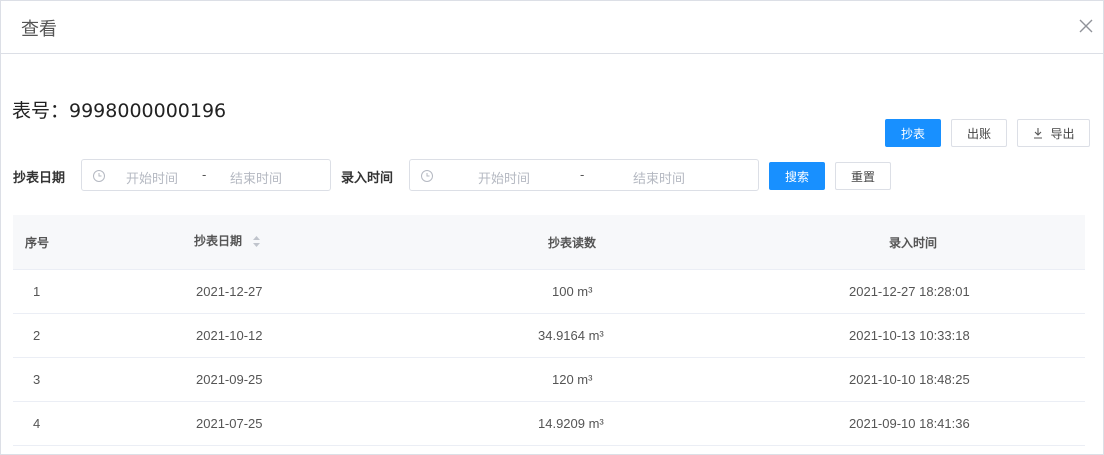 The width and height of the screenshot is (1104, 455). What do you see at coordinates (37, 423) in the screenshot?
I see `cell-index: 4` at bounding box center [37, 423].